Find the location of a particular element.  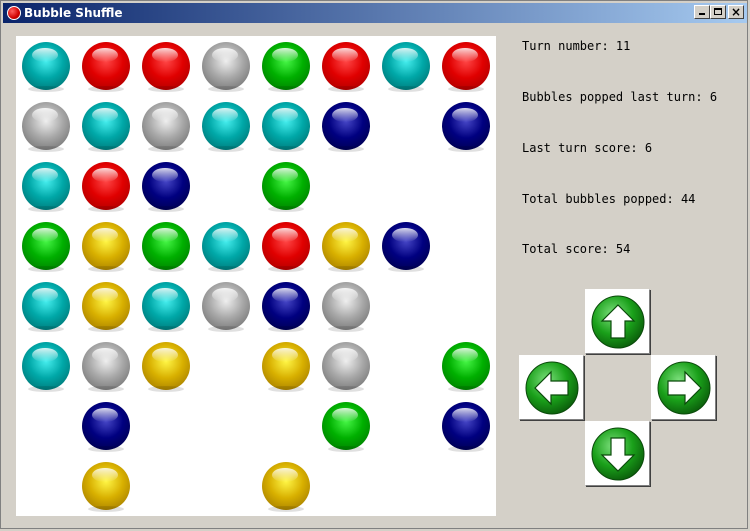

last-turn-score-label: Last turn score: 6 is located at coordinates (587, 148).